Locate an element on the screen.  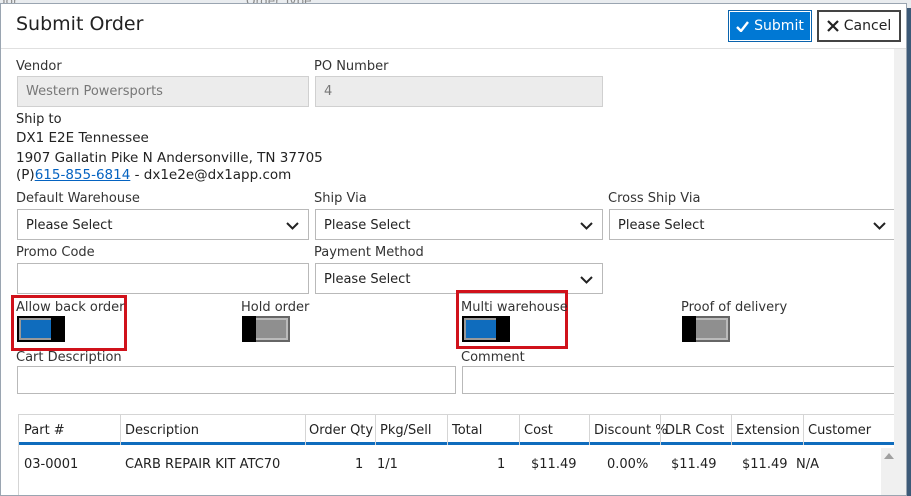
col-header-part: Part # is located at coordinates (44, 430).